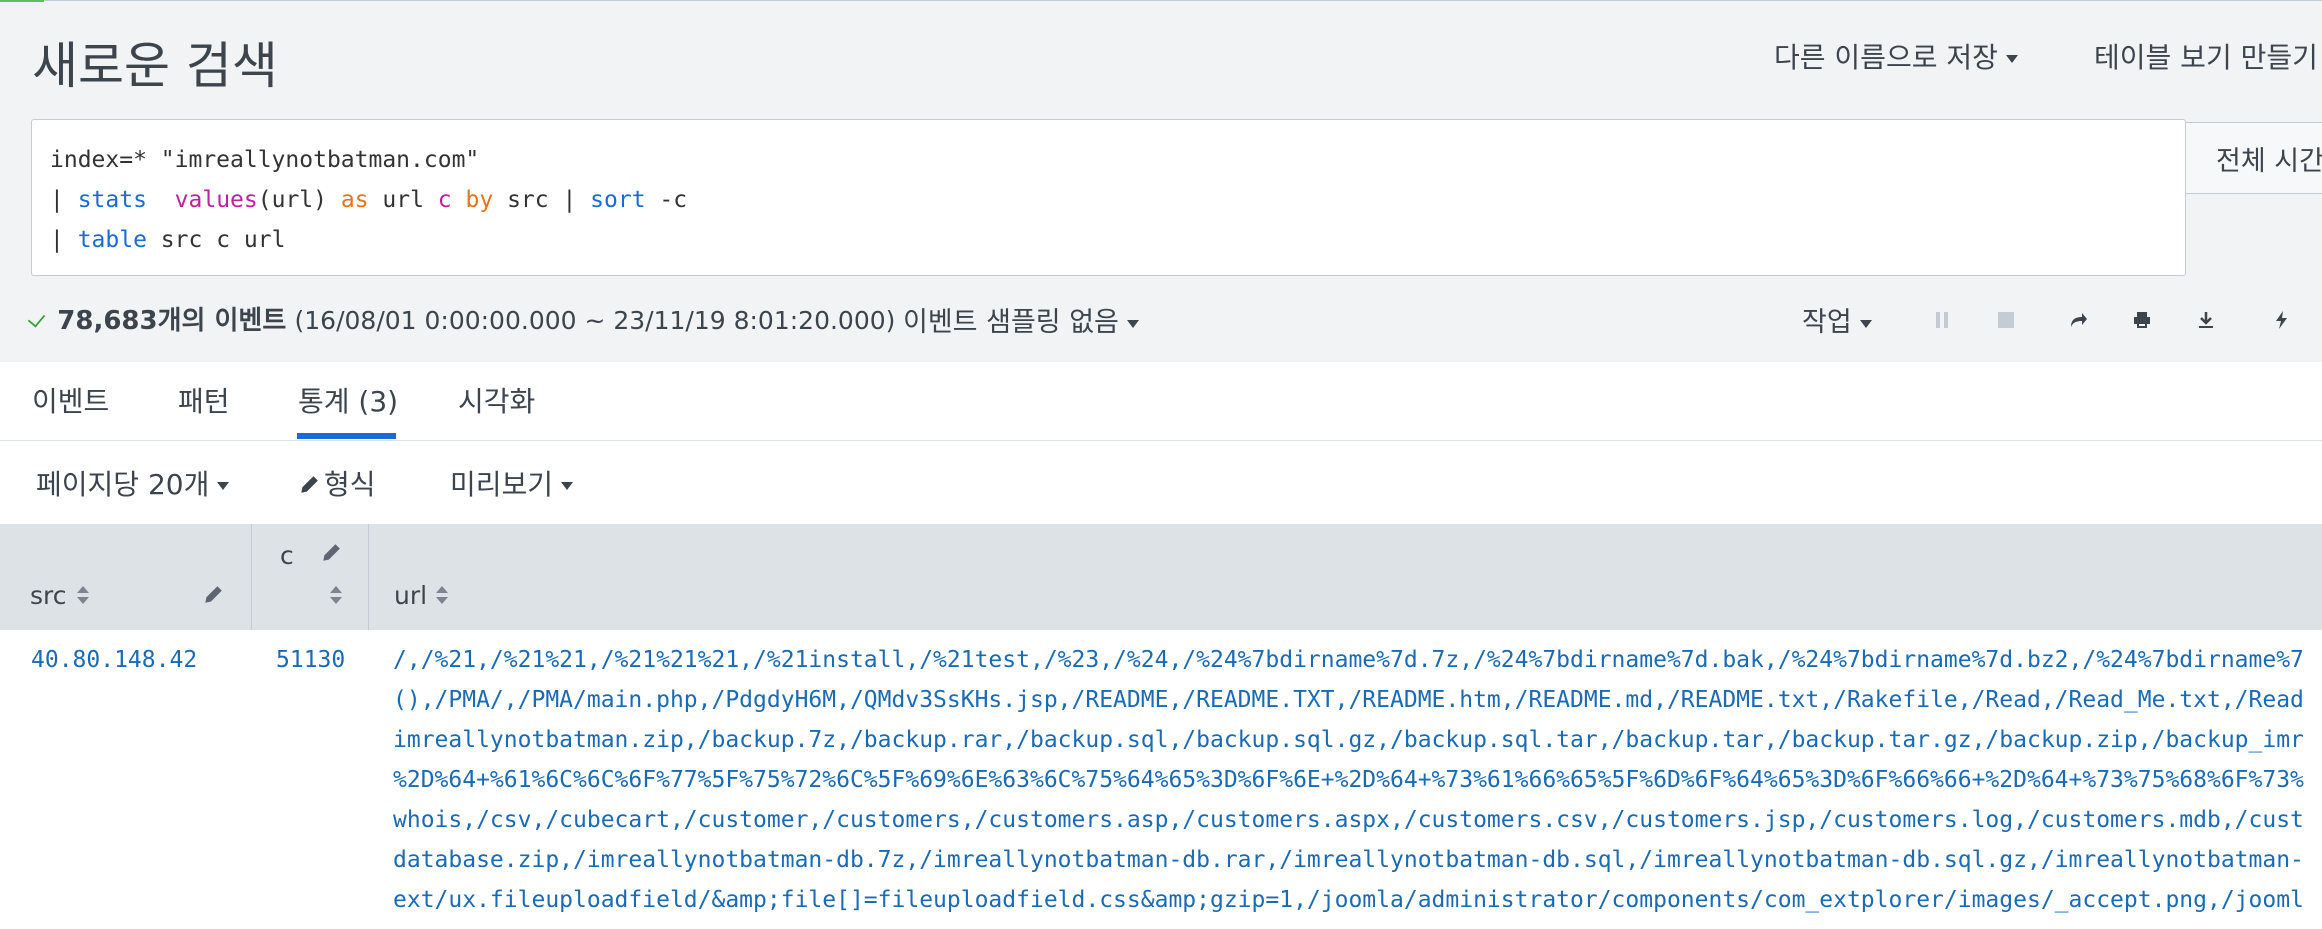  I want to click on tab-statistics: 통계 (3), so click(348, 400).